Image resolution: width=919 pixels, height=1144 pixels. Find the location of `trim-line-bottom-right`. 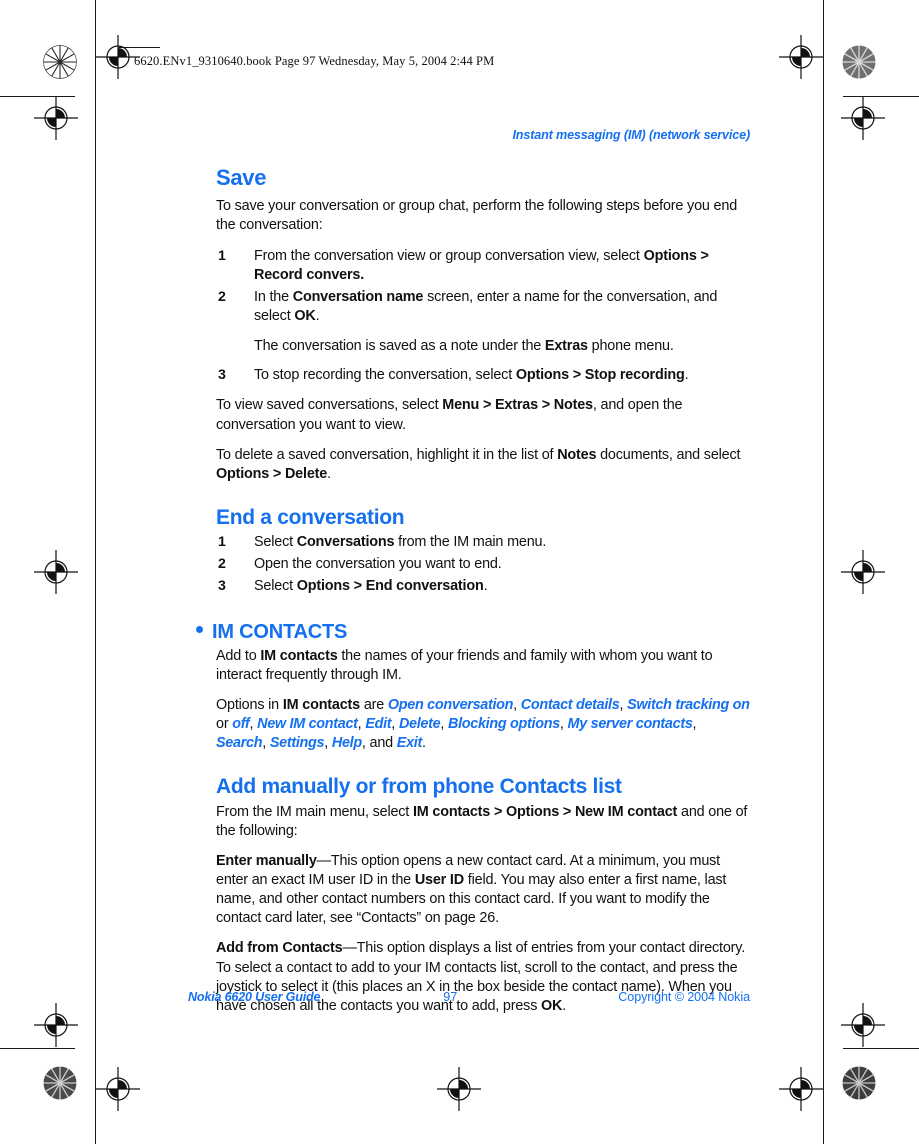

trim-line-bottom-right is located at coordinates (881, 1048).